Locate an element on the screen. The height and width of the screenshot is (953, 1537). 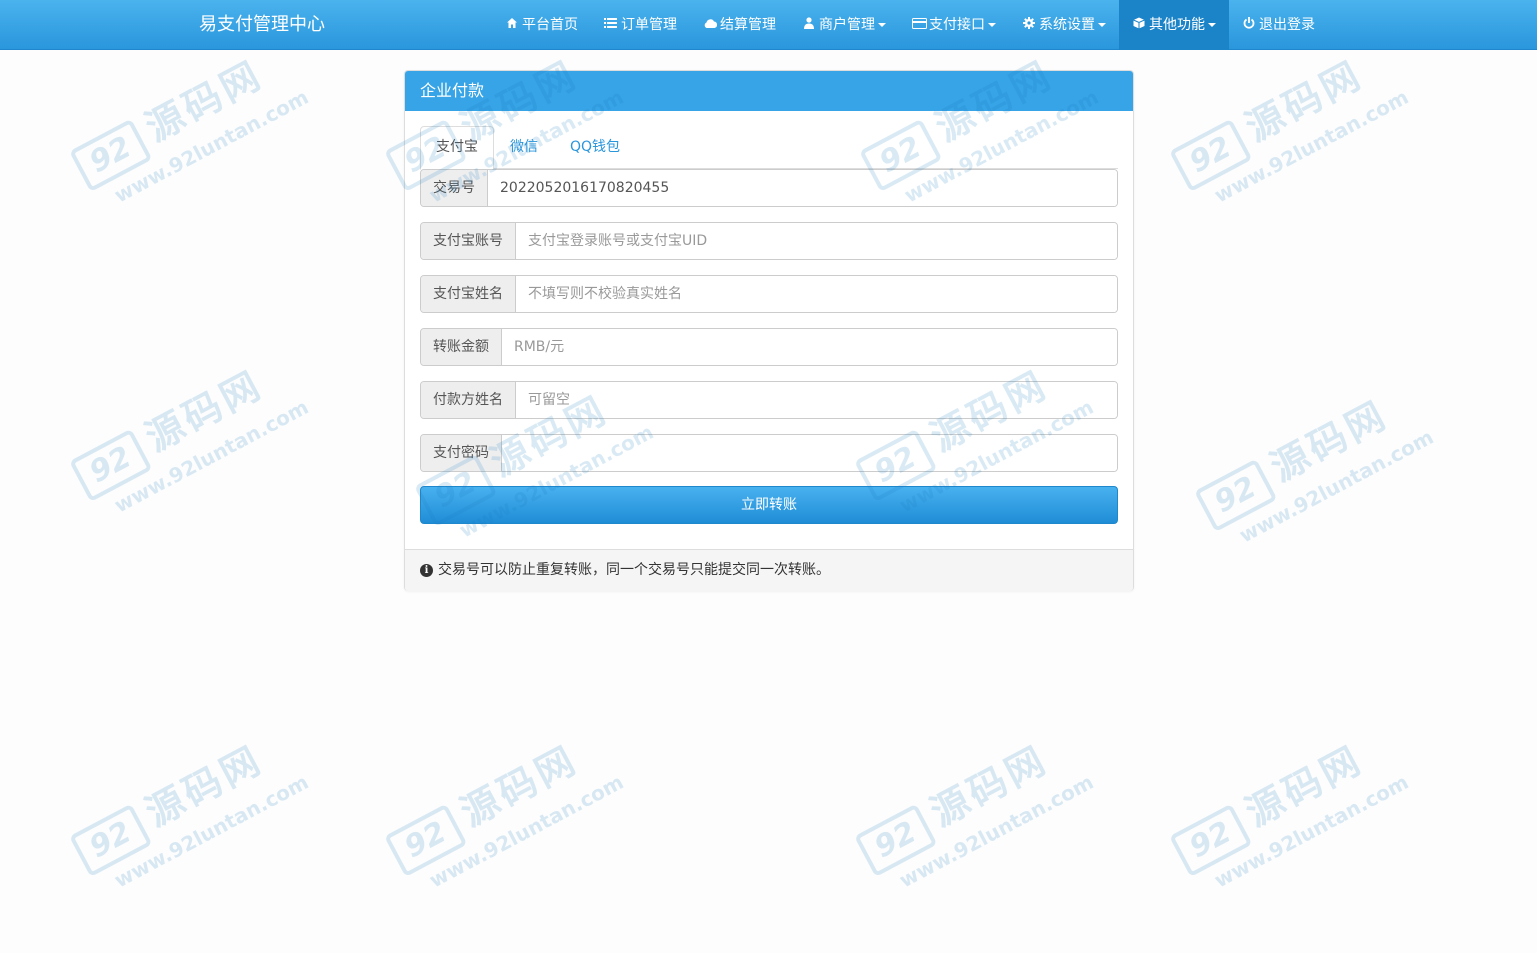
trade-no-group: 交易号 is located at coordinates (769, 188).